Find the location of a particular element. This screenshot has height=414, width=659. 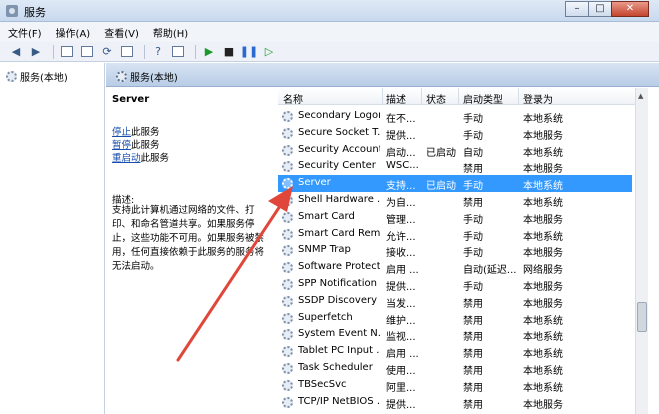

service-name: Task Scheduler is located at coordinates (335, 367).